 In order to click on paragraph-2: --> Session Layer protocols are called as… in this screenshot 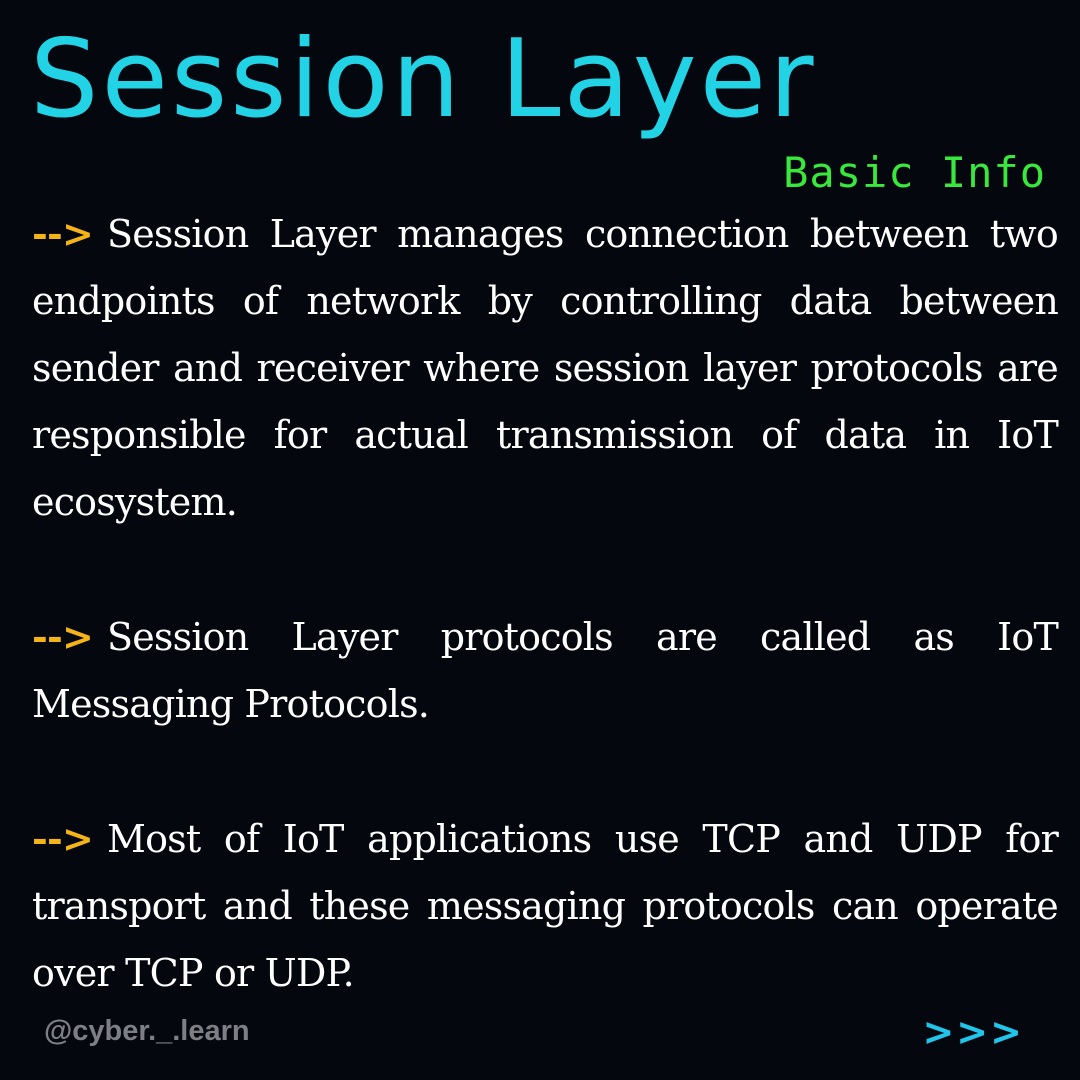, I will do `click(545, 670)`.